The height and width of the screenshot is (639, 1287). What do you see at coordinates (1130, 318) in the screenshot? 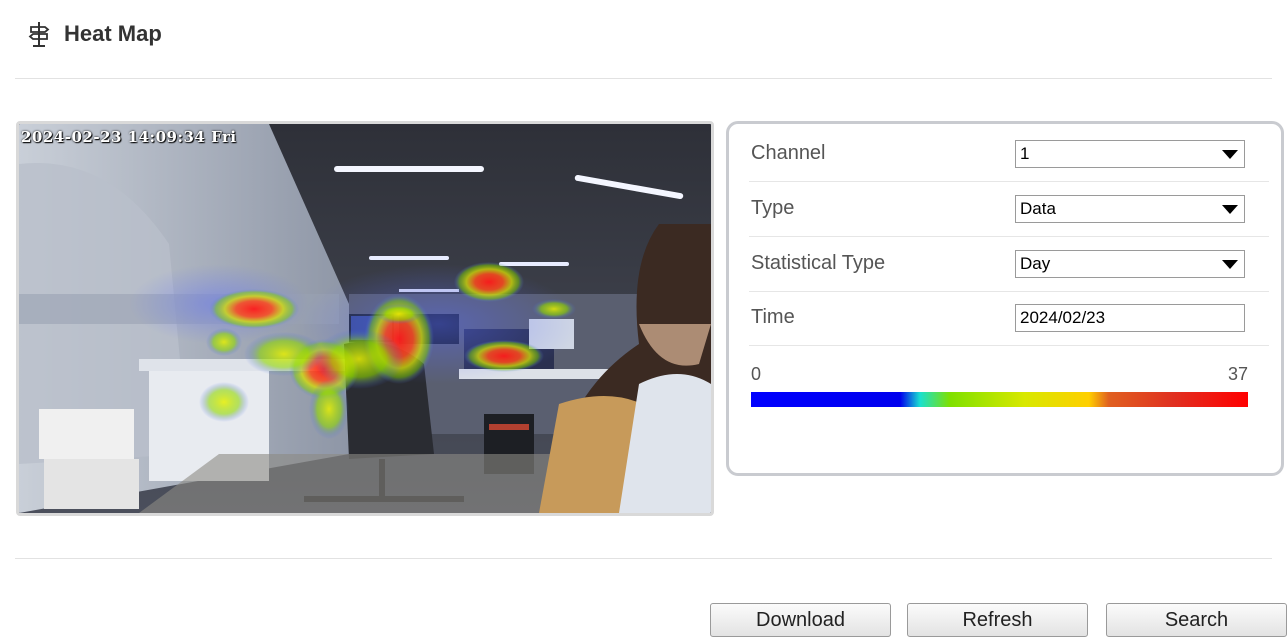
I see `time-input: 2024/02/23` at bounding box center [1130, 318].